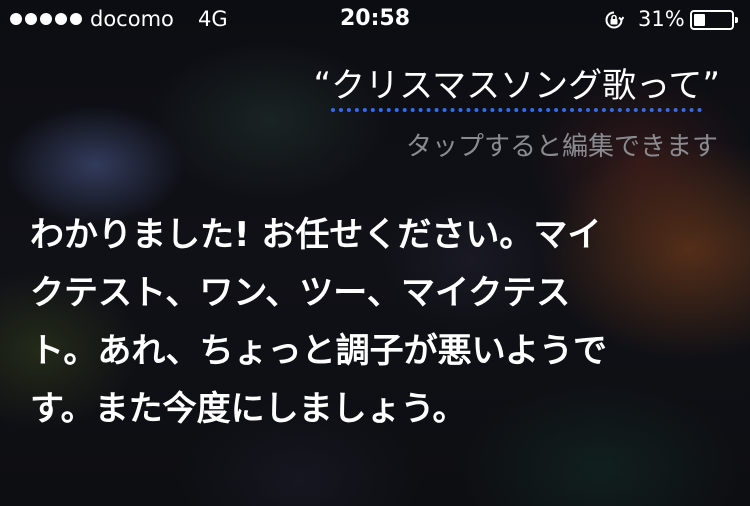 The height and width of the screenshot is (506, 750). What do you see at coordinates (711, 85) in the screenshot?
I see `close-quote: ”` at bounding box center [711, 85].